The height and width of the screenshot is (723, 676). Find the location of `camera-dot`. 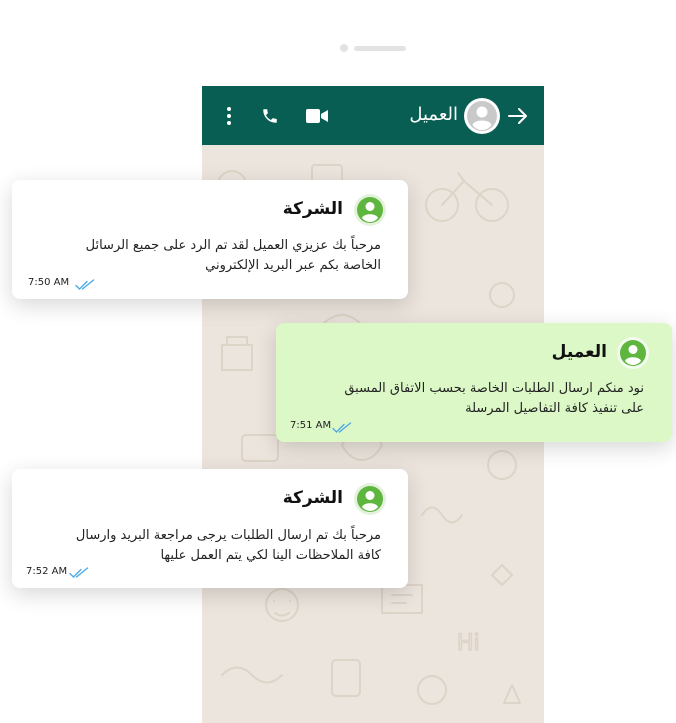

camera-dot is located at coordinates (344, 48).